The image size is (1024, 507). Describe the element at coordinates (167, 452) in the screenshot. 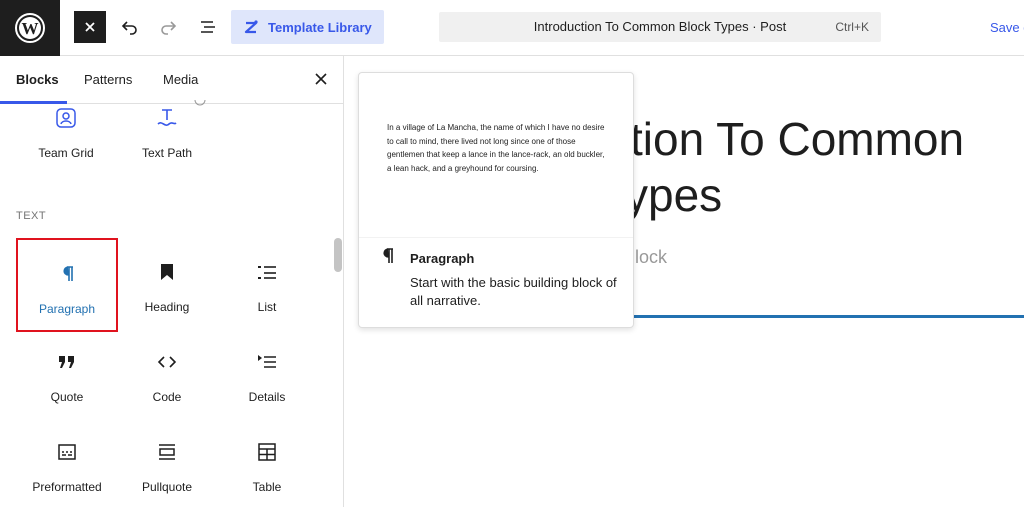

I see `pullquote-icon` at that location.